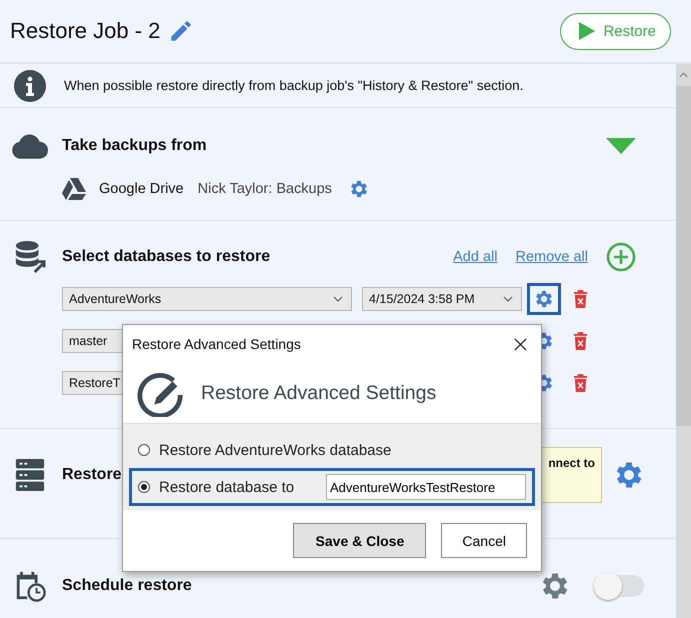 This screenshot has width=691, height=618. I want to click on scroll-up-icon, so click(683, 75).